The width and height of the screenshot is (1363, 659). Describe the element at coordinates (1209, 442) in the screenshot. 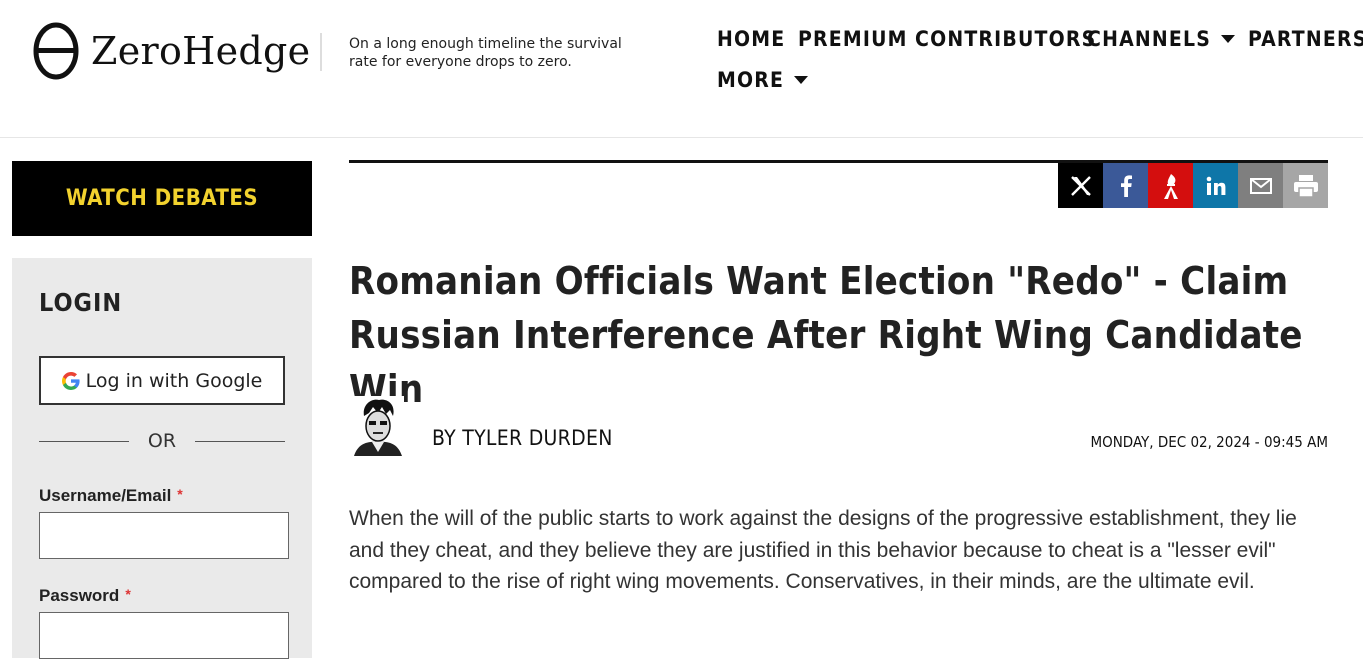

I see `article-date: MONDAY, DEC 02, 2024 - 09:45 AM` at that location.